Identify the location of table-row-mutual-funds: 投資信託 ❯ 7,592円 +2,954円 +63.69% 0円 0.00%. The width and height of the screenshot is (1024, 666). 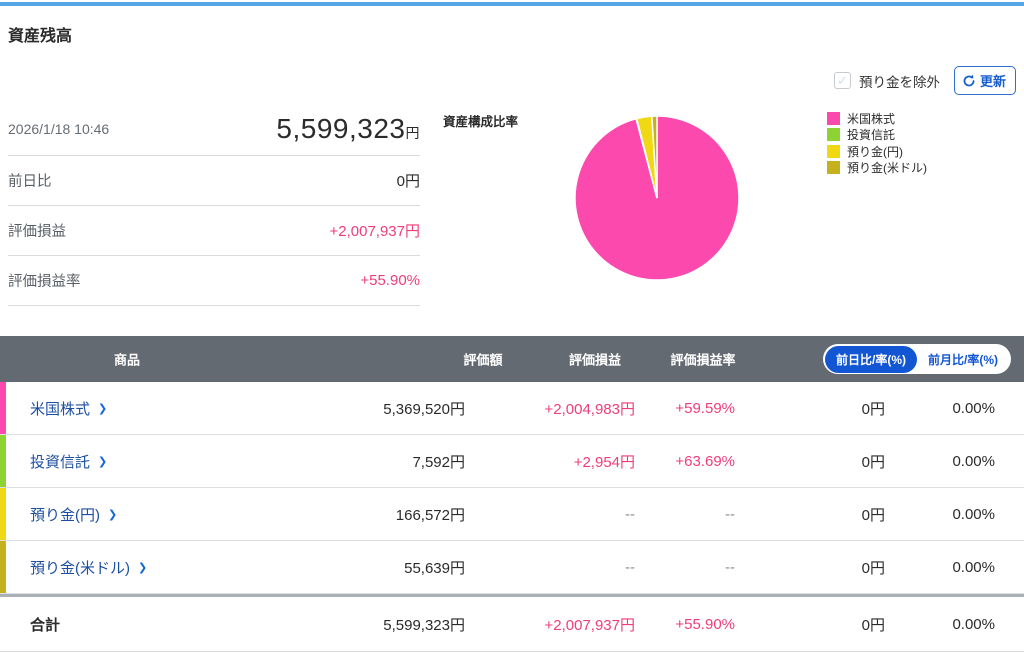
(512, 461).